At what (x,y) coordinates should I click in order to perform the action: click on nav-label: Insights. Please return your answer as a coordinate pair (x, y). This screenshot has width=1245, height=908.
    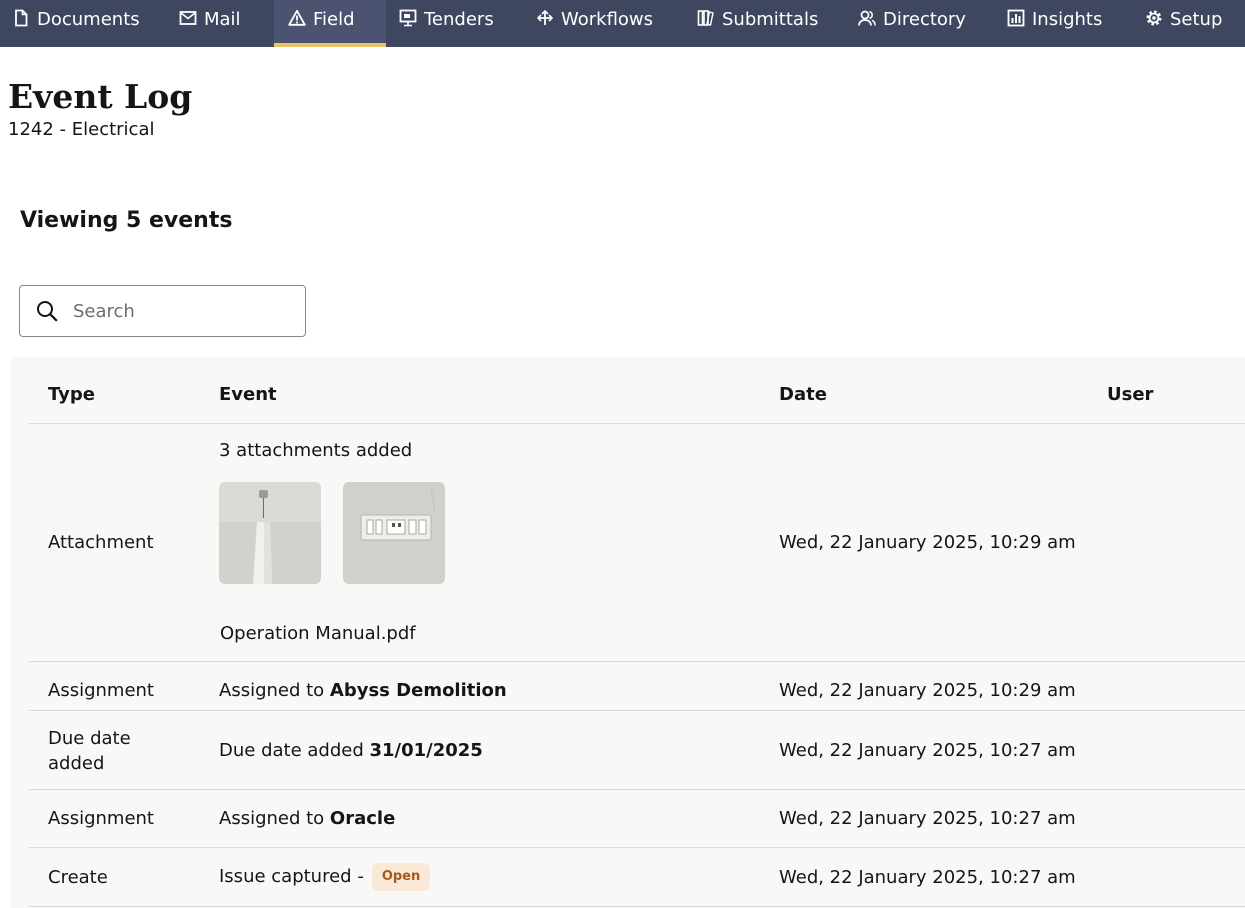
    Looking at the image, I should click on (1067, 19).